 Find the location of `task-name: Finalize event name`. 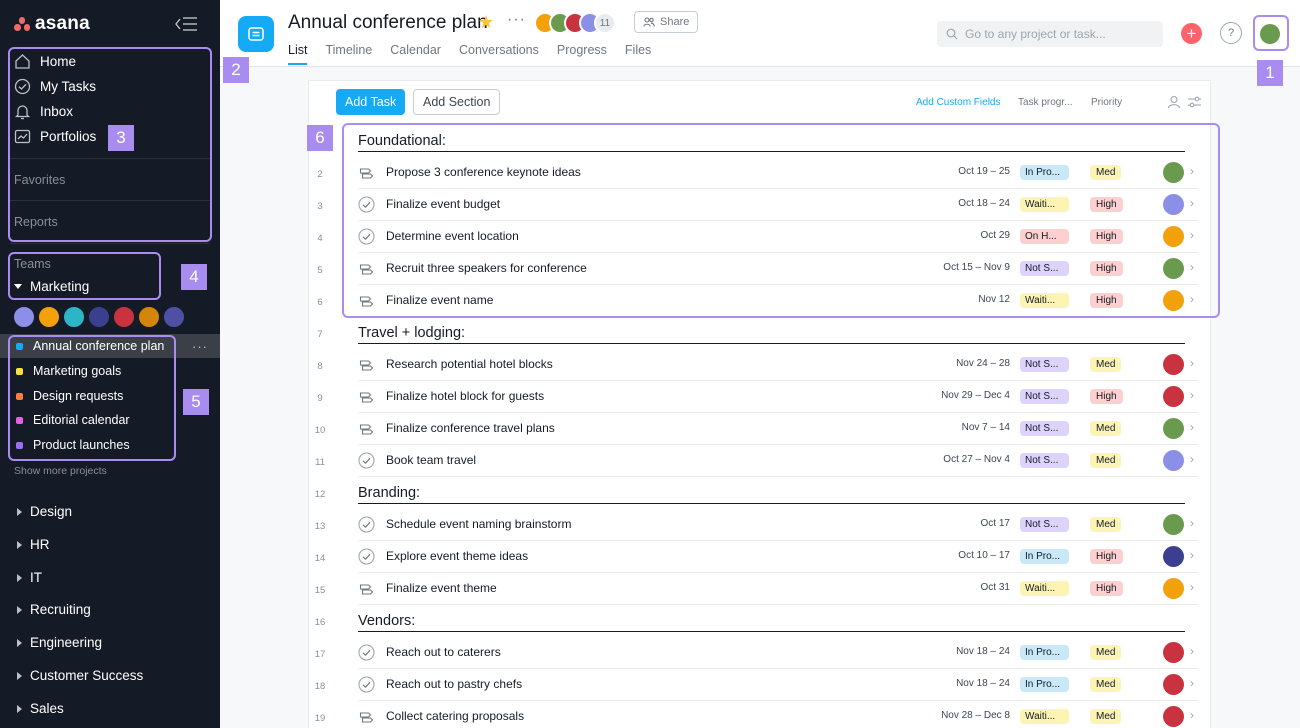

task-name: Finalize event name is located at coordinates (439, 300).